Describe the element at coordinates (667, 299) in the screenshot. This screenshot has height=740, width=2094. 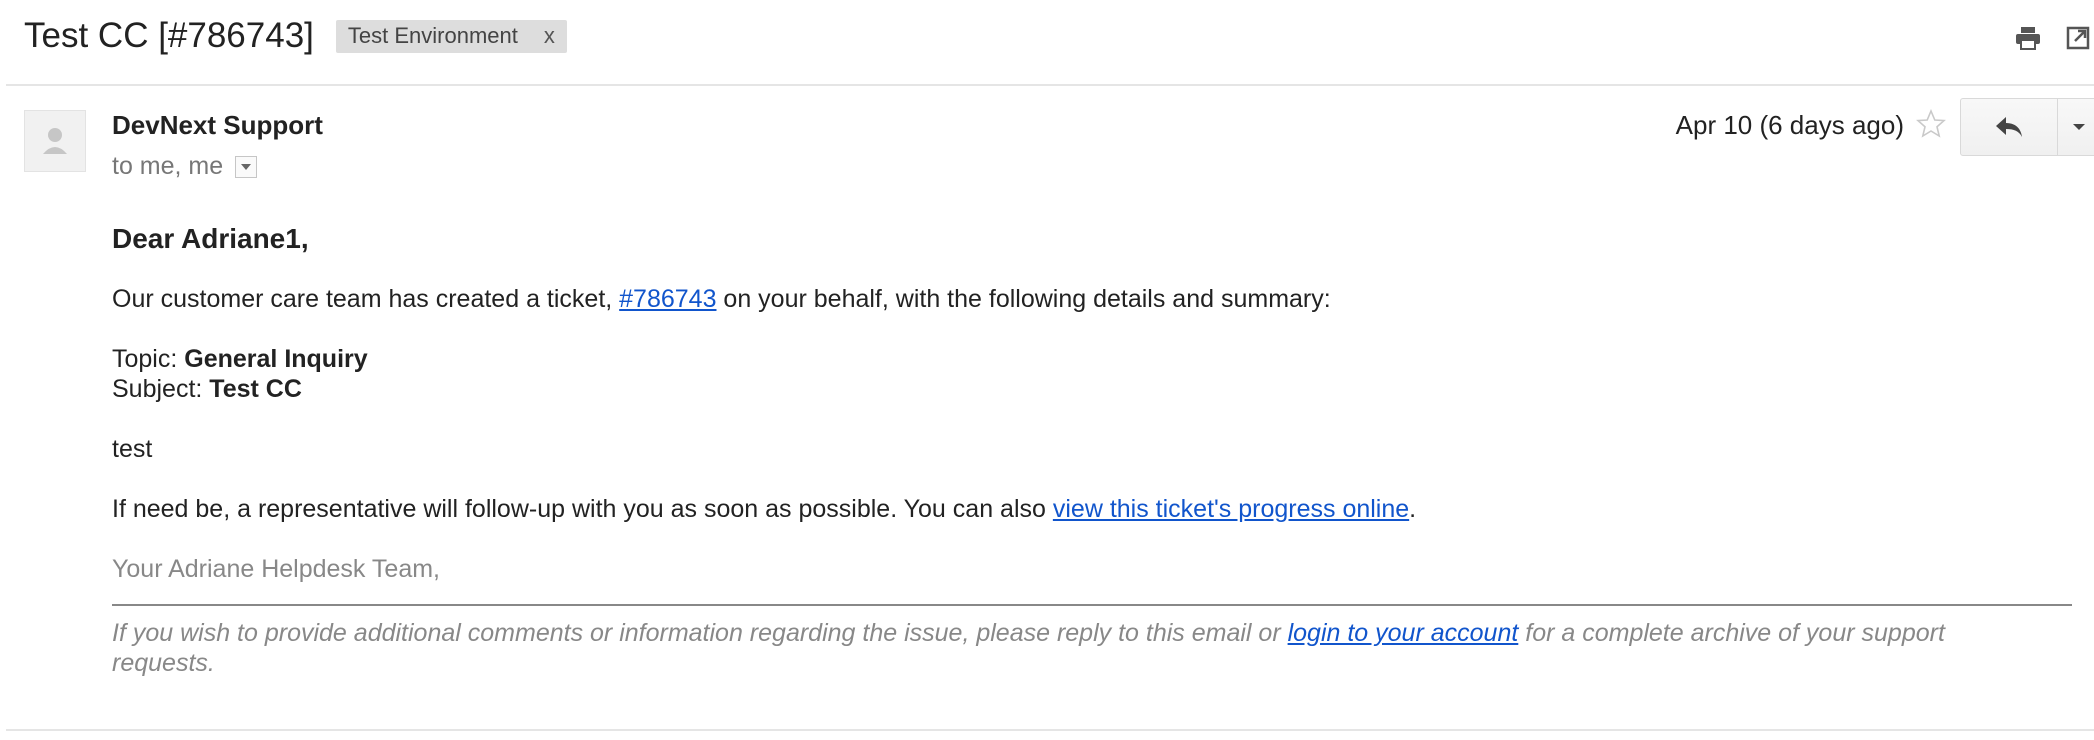
I see `ticket-number-link: #786743` at that location.